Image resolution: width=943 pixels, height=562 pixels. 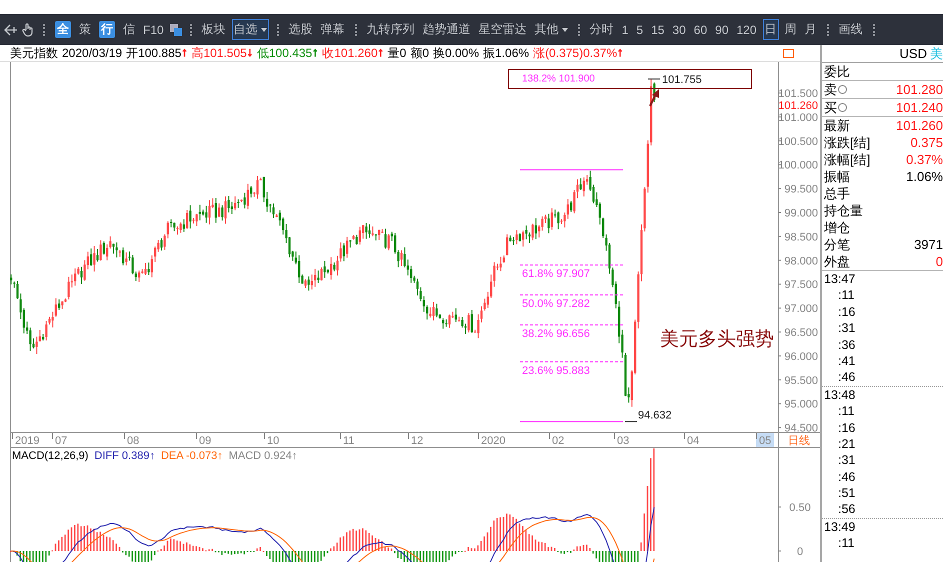 I want to click on toolbar-item: 60, so click(x=701, y=29).